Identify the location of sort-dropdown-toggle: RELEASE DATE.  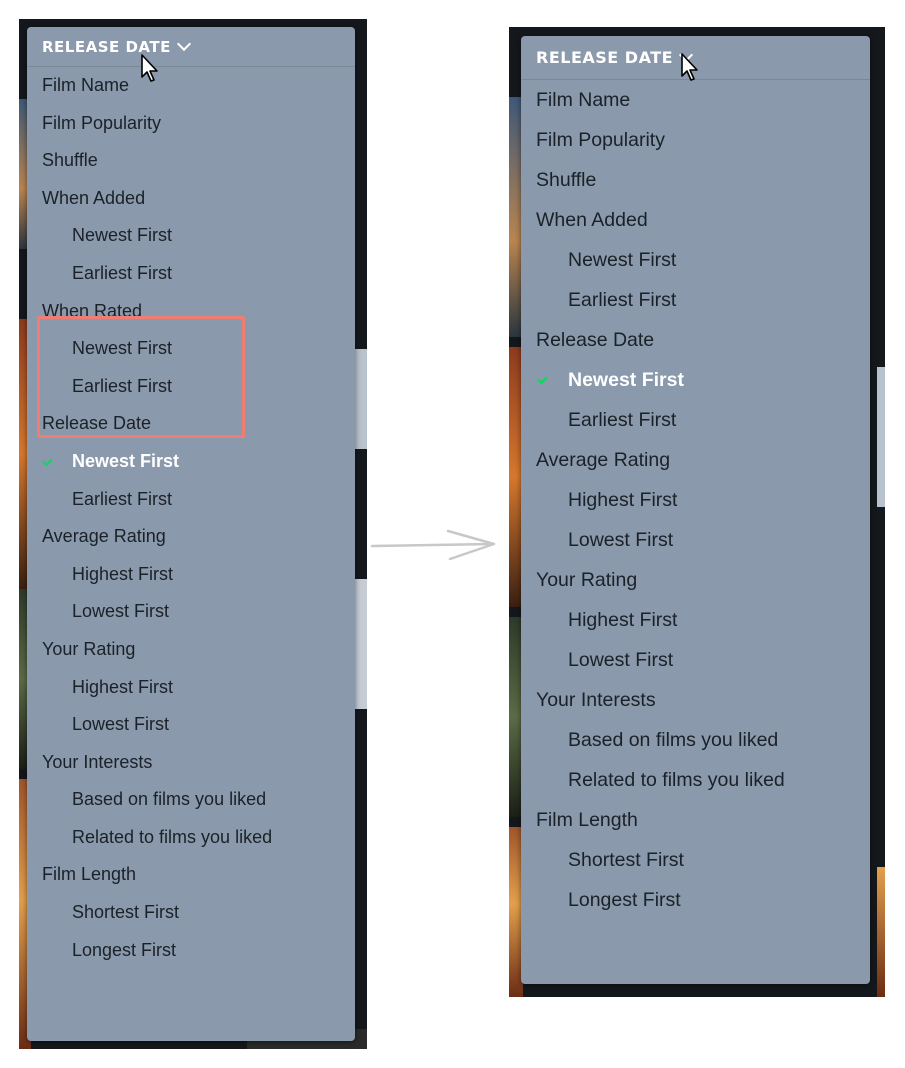
(191, 47).